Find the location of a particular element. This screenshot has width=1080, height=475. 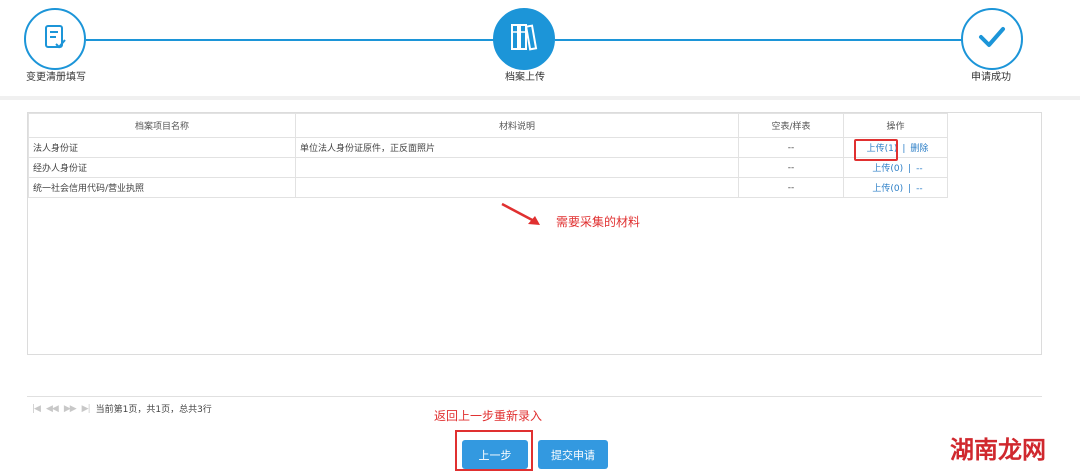

table-row: 统一社会信用代码/营业执照 -- 上传(0) | -- is located at coordinates (488, 187).